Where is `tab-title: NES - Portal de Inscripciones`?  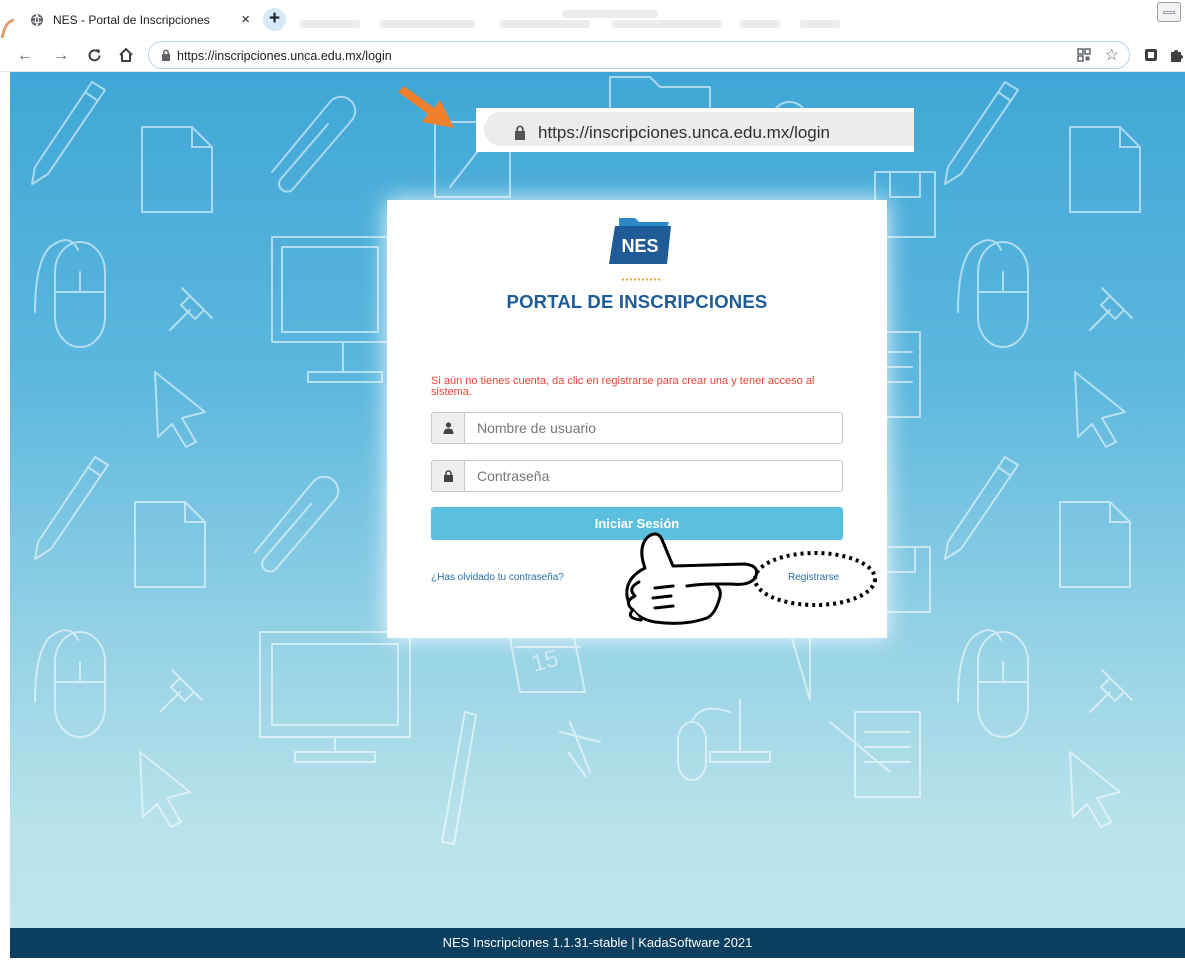 tab-title: NES - Portal de Inscripciones is located at coordinates (131, 20).